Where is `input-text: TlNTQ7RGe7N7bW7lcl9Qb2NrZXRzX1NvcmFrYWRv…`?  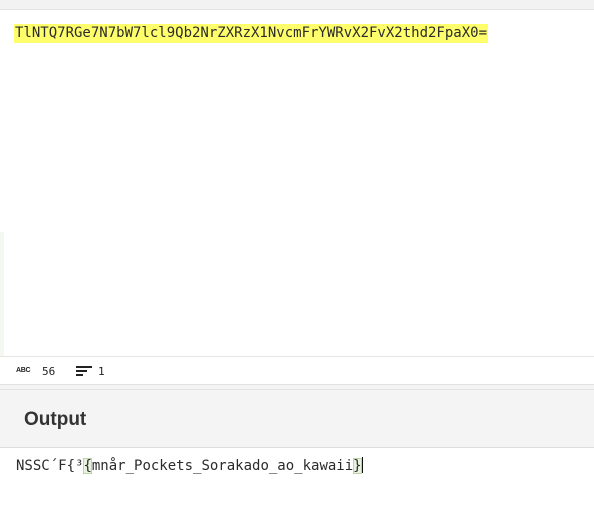 input-text: TlNTQ7RGe7N7bW7lcl9Qb2NrZXRzX1NvcmFrYWRv… is located at coordinates (251, 33).